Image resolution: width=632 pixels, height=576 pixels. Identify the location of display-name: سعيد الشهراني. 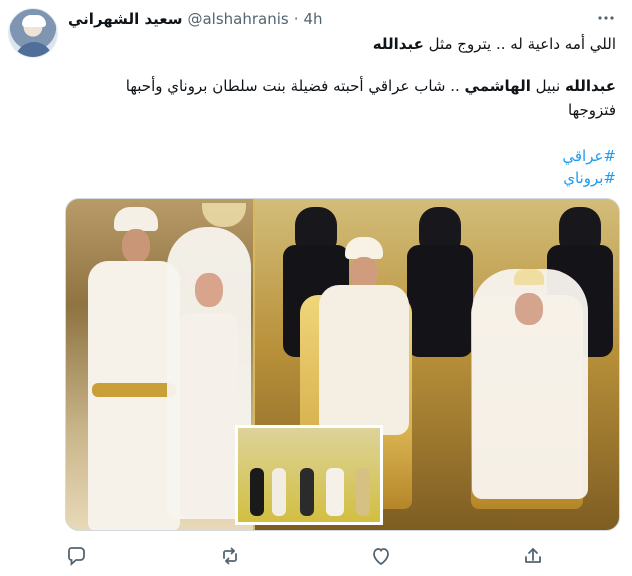
(125, 19).